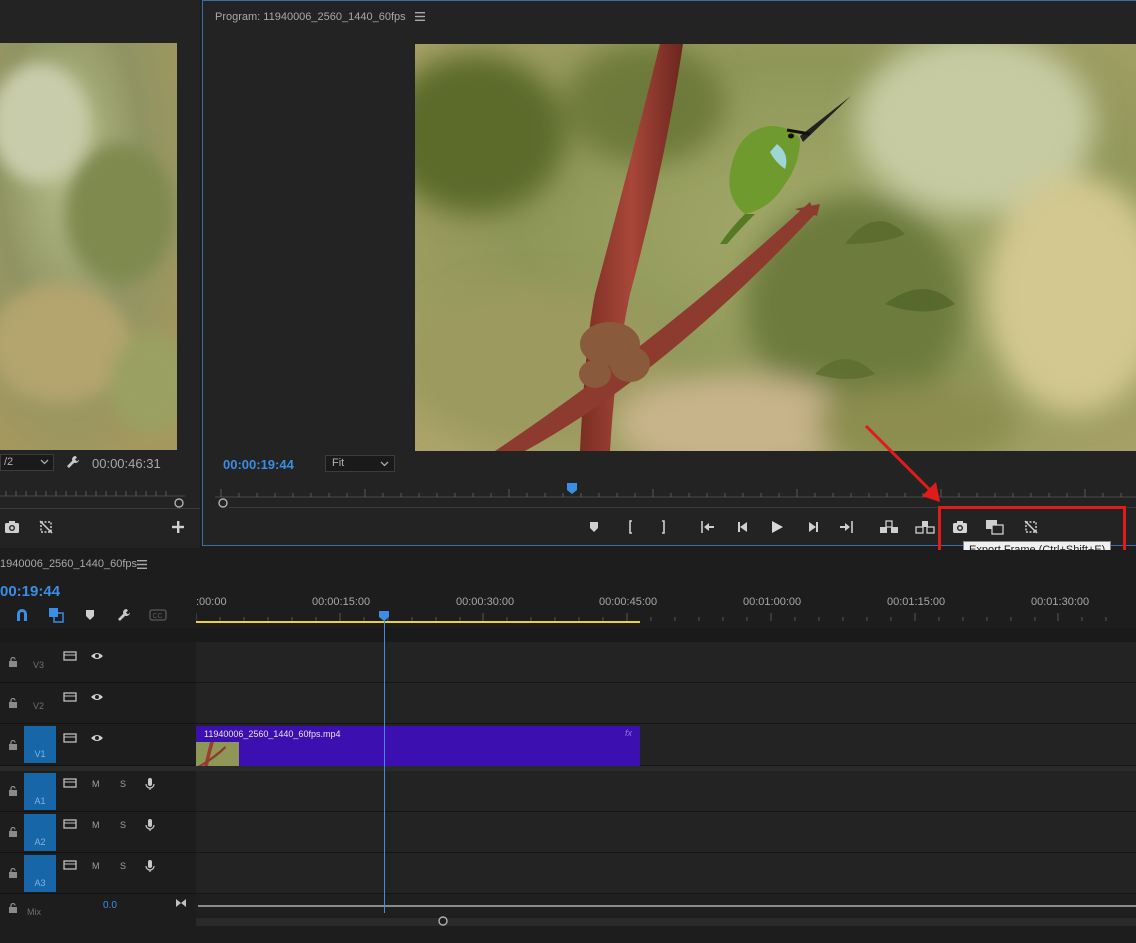 The image size is (1136, 943). Describe the element at coordinates (675, 491) in the screenshot. I see `program-time-ruler` at that location.